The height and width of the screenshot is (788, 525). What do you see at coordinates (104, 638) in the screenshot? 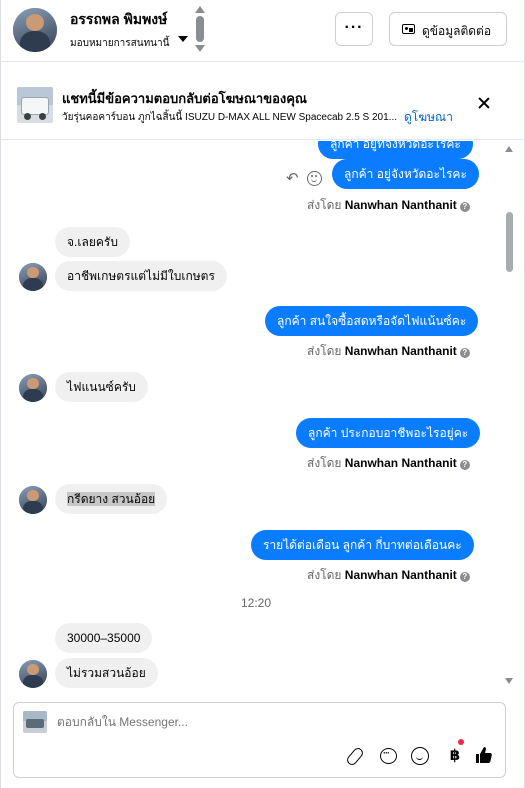
I see `message-incoming: 30000–35000` at bounding box center [104, 638].